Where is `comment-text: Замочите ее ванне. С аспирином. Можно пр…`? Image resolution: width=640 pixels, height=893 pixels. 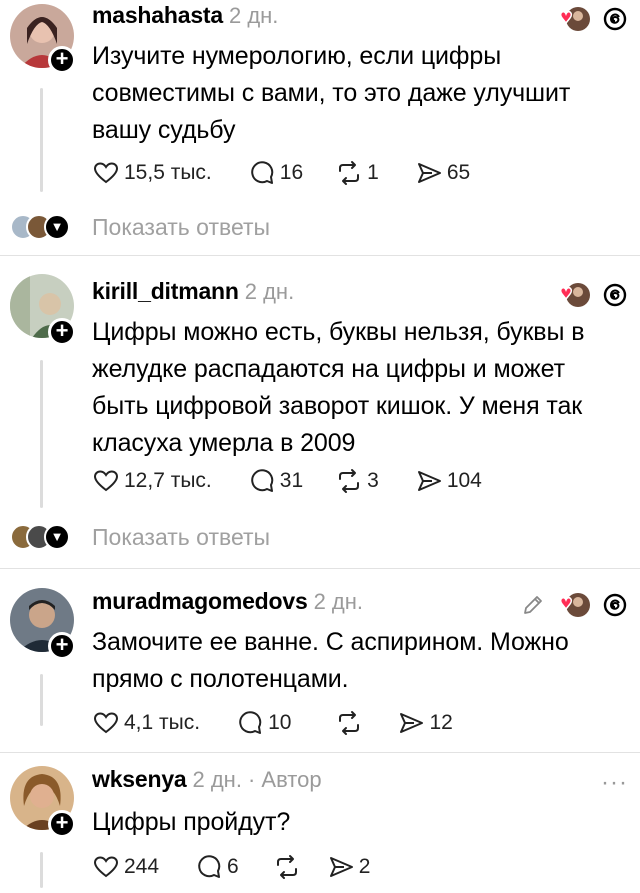 comment-text: Замочите ее ванне. С аспирином. Можно пр… is located at coordinates (330, 660).